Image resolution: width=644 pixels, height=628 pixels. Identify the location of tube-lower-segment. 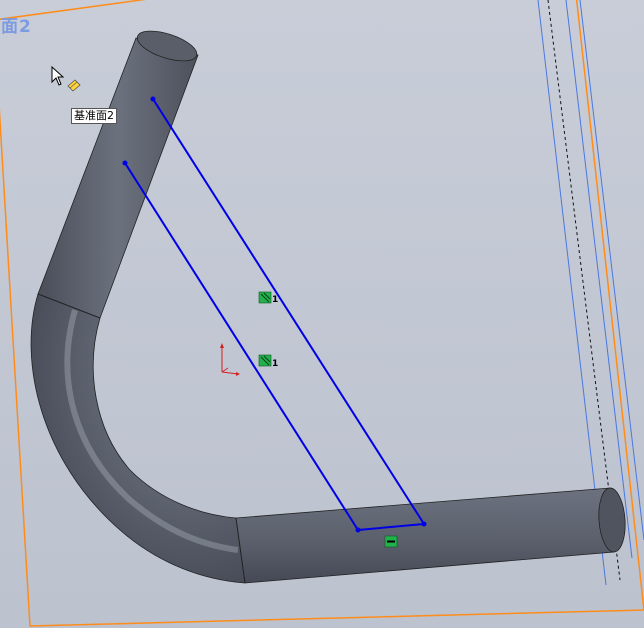
(425, 535).